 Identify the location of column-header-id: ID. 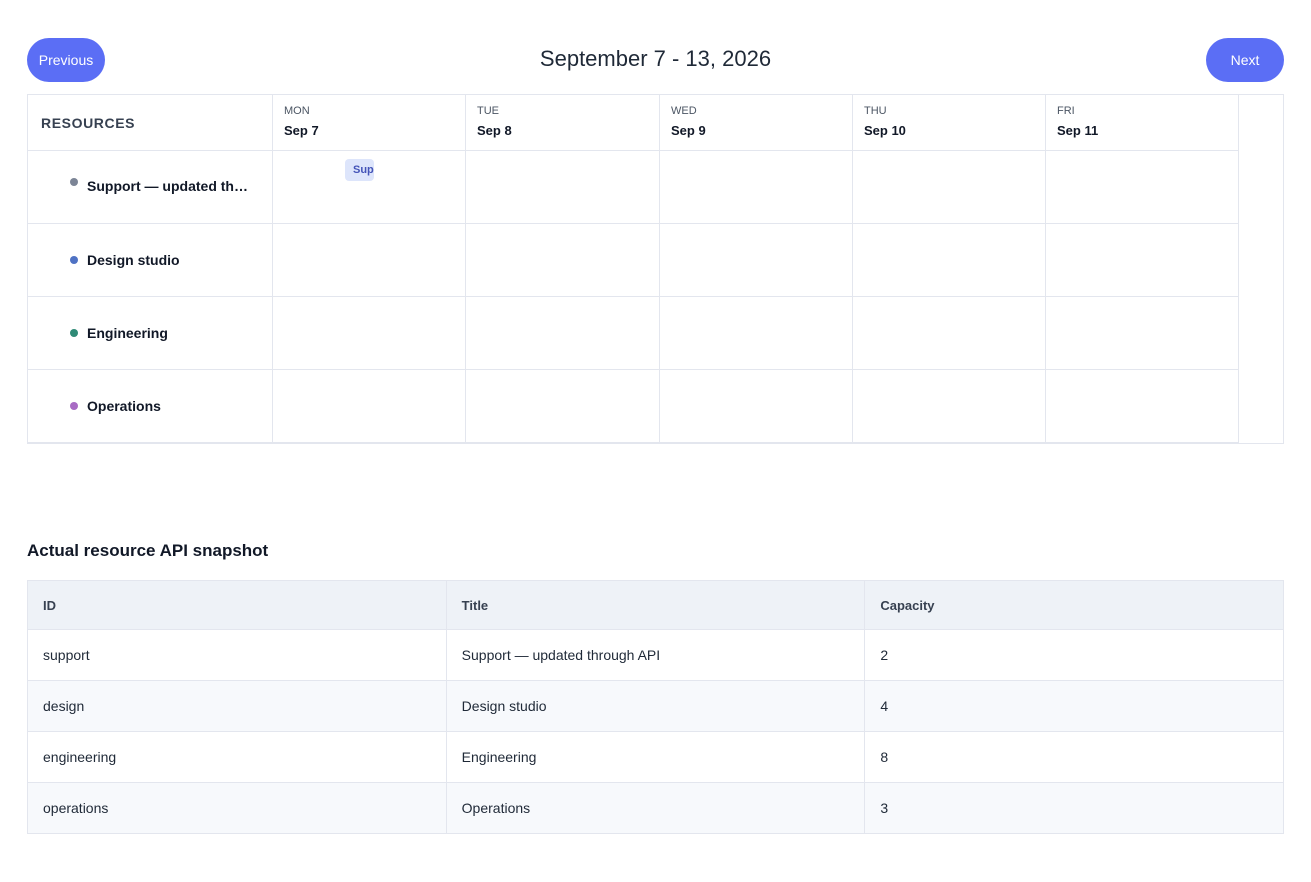
(237, 605).